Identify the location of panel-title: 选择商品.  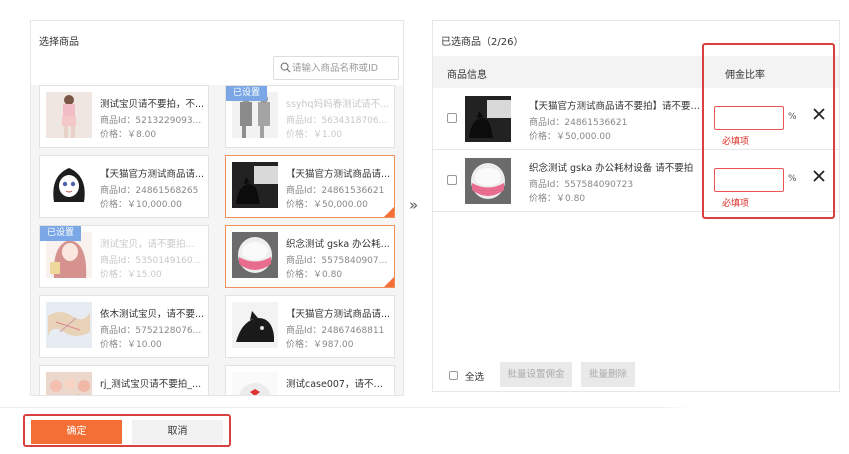
(59, 42).